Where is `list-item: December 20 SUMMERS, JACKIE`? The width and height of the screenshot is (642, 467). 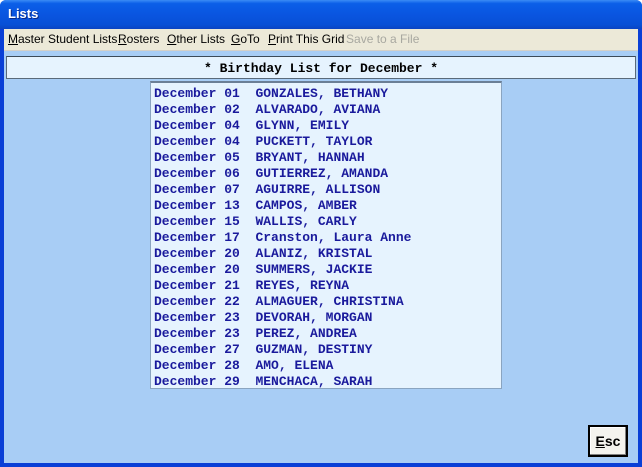 list-item: December 20 SUMMERS, JACKIE is located at coordinates (263, 270).